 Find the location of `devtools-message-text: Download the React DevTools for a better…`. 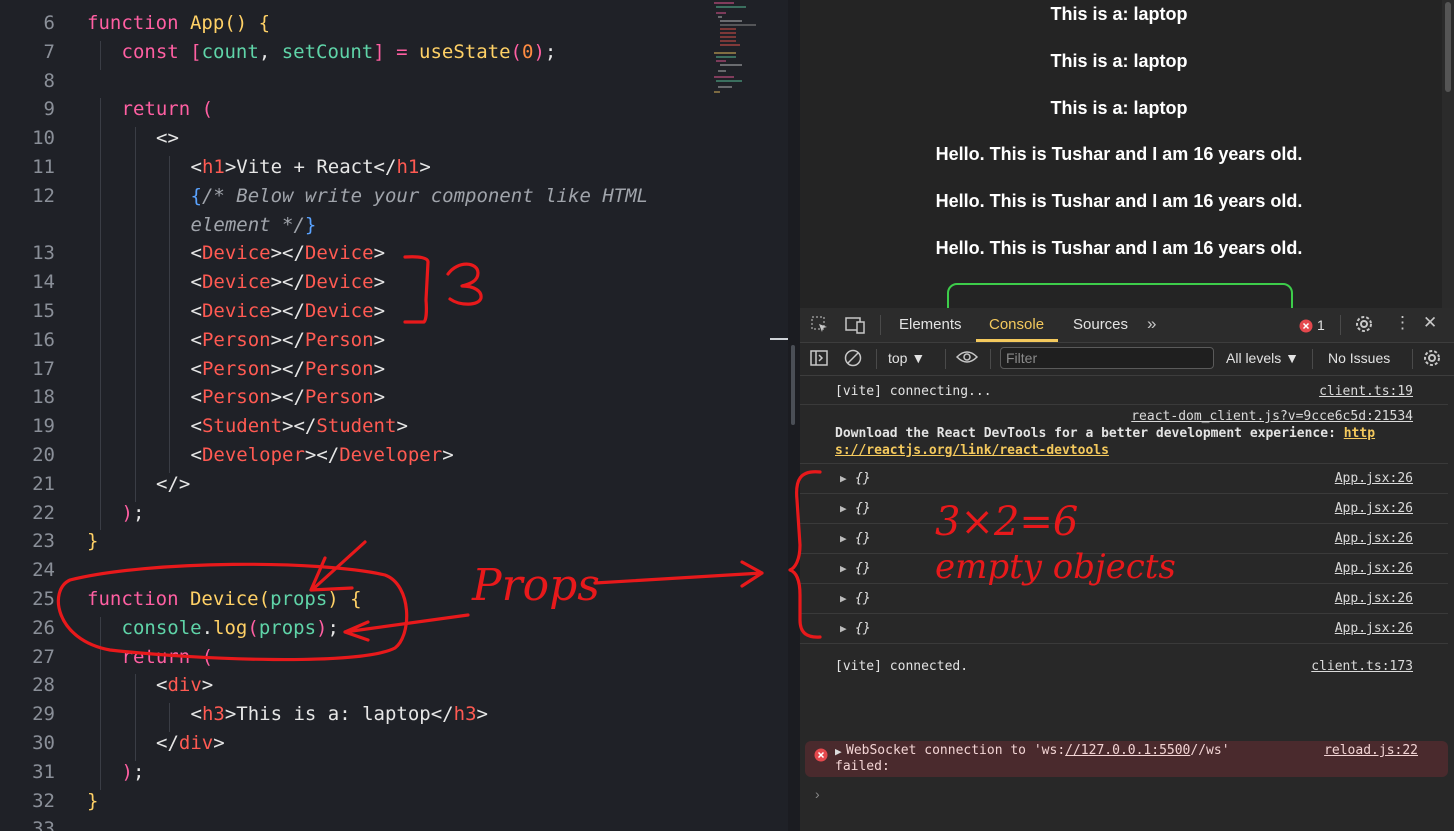

devtools-message-text: Download the React DevTools for a better… is located at coordinates (1085, 433).